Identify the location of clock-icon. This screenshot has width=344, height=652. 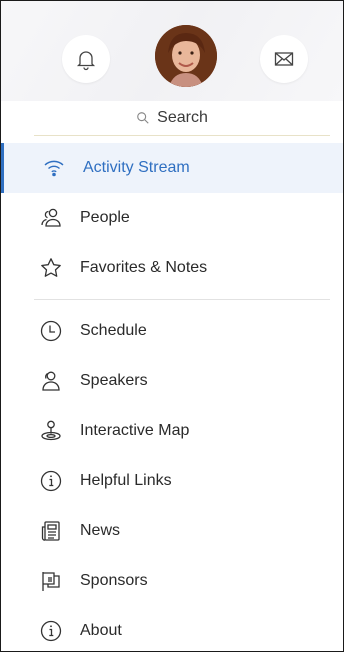
(51, 331).